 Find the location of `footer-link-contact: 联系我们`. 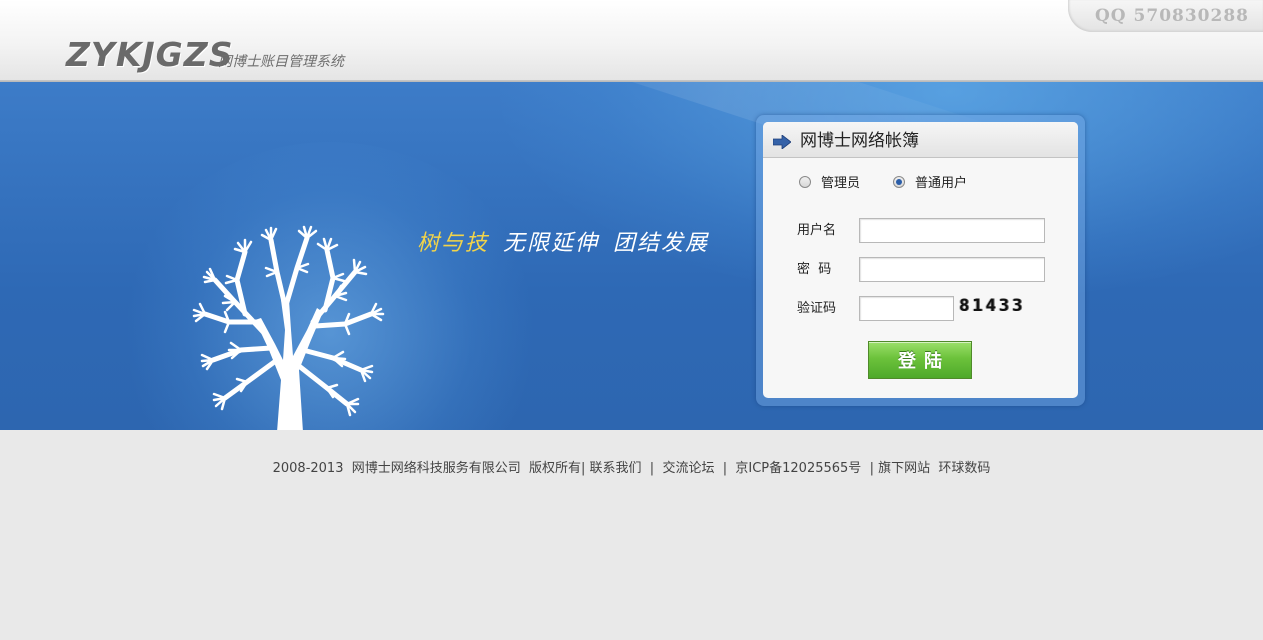

footer-link-contact: 联系我们 is located at coordinates (616, 468).